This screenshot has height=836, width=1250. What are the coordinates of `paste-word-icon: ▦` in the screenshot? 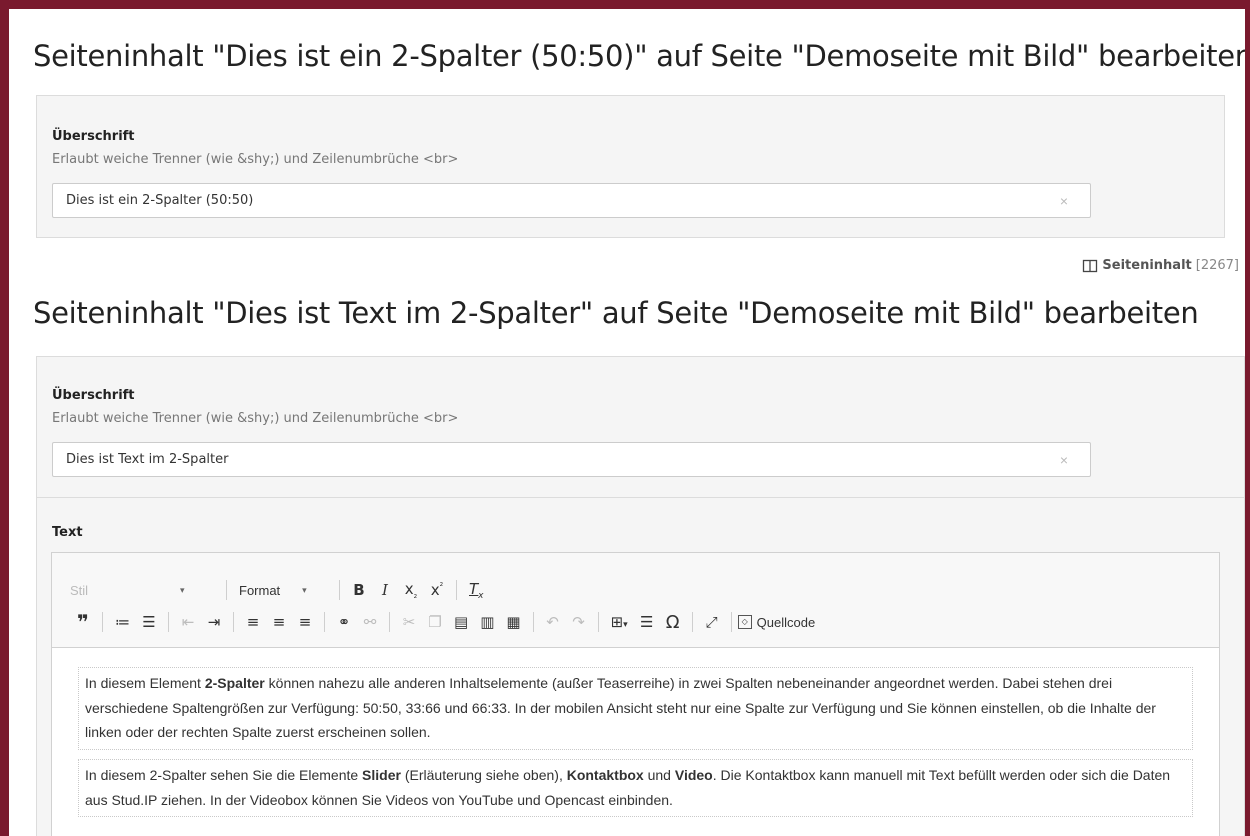 It's located at (513, 622).